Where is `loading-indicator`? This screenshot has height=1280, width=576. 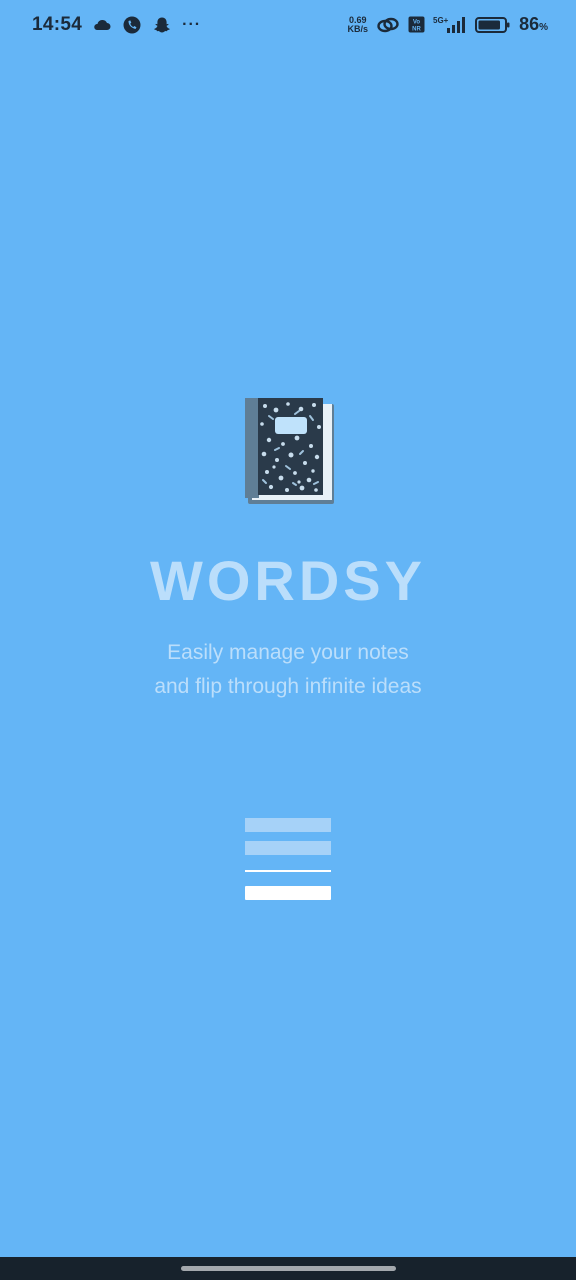 loading-indicator is located at coordinates (288, 860).